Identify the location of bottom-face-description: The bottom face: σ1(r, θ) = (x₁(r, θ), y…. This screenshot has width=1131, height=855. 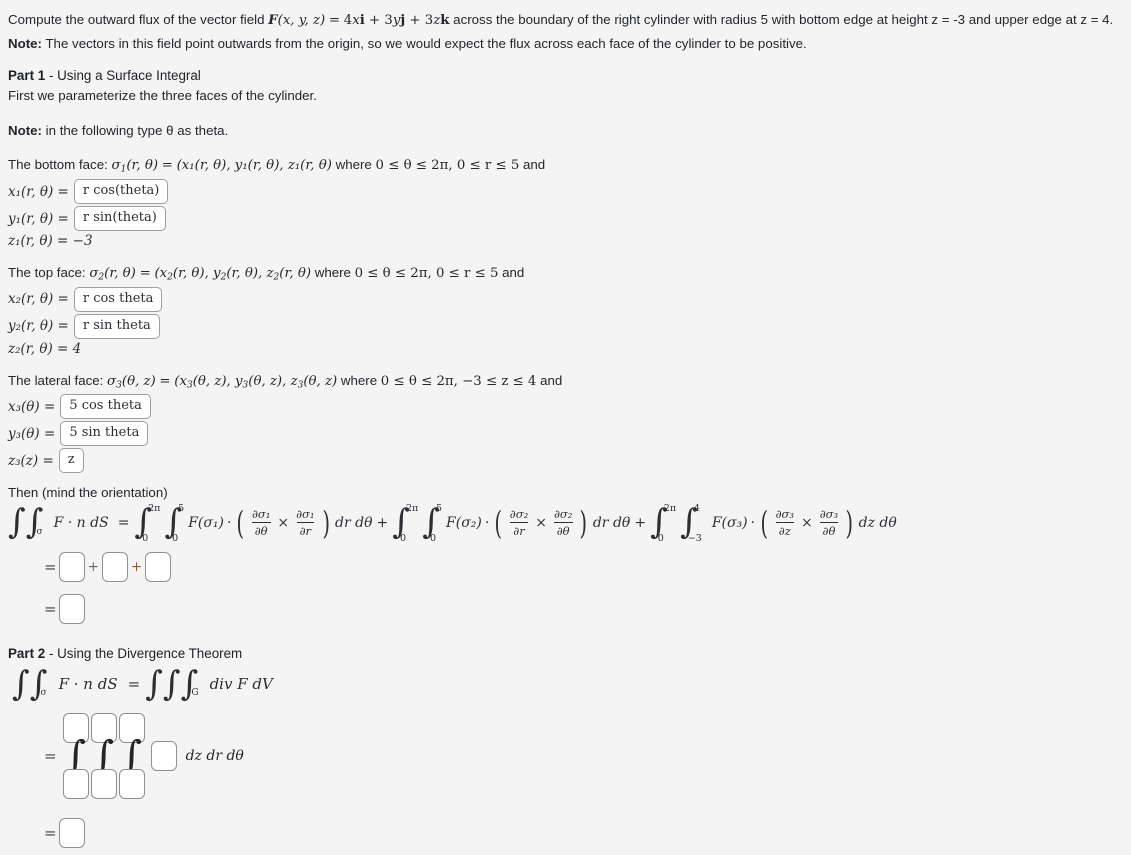
(277, 166).